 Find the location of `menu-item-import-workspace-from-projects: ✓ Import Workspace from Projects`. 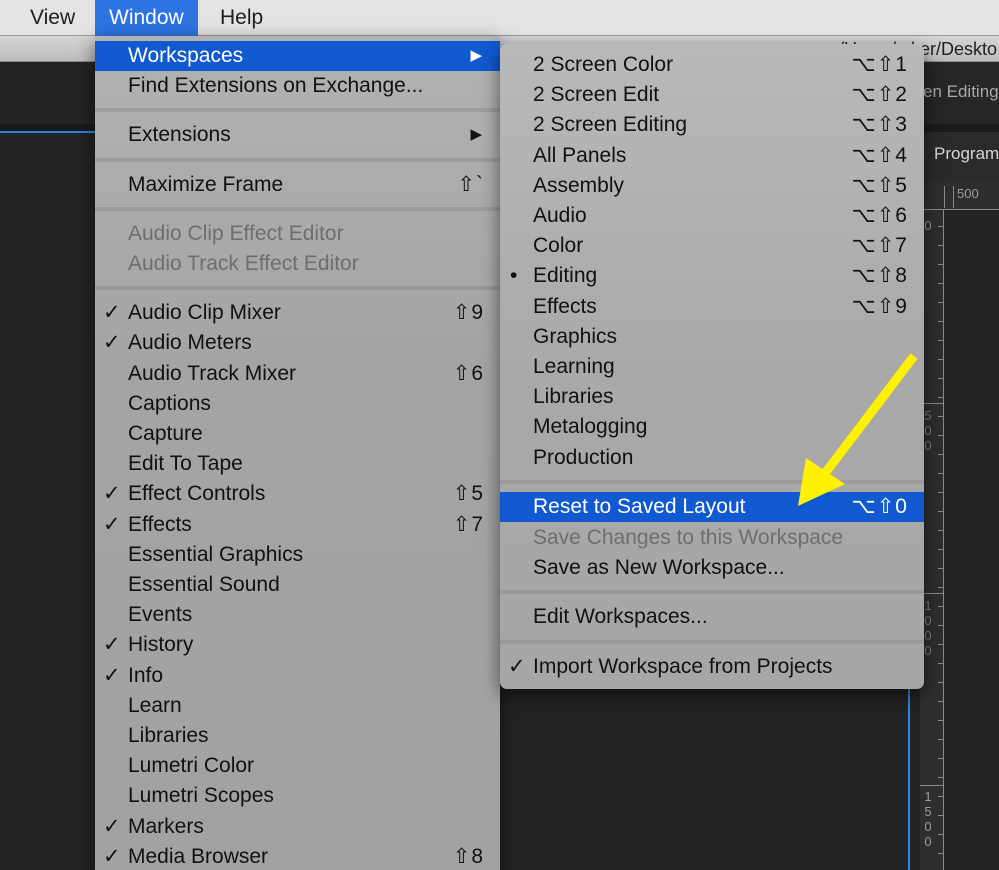

menu-item-import-workspace-from-projects: ✓ Import Workspace from Projects is located at coordinates (712, 667).